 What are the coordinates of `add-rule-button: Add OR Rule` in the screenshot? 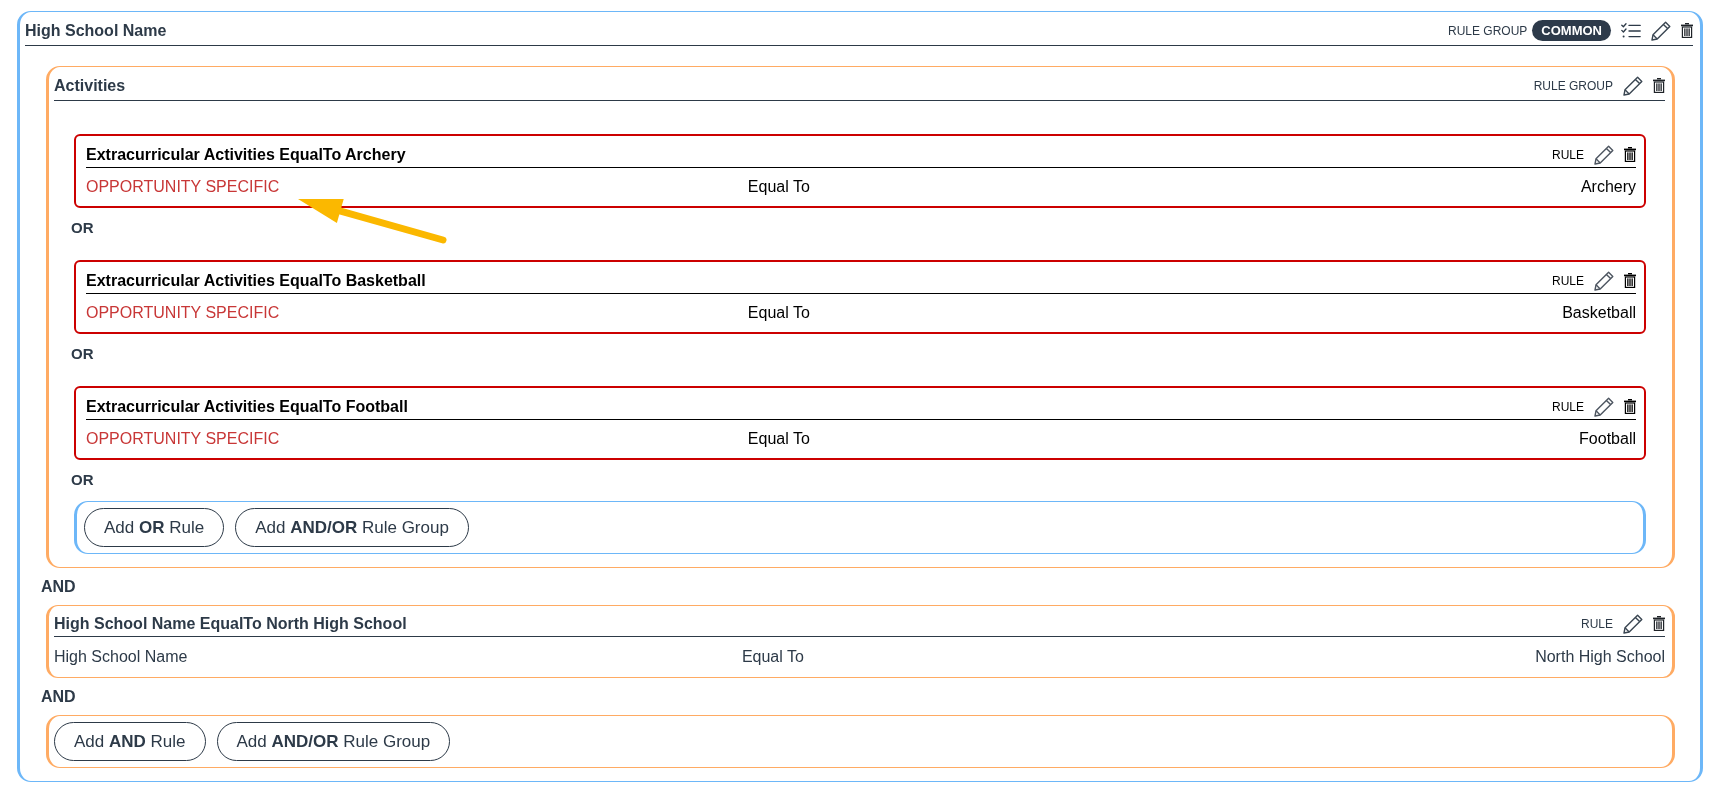 It's located at (154, 527).